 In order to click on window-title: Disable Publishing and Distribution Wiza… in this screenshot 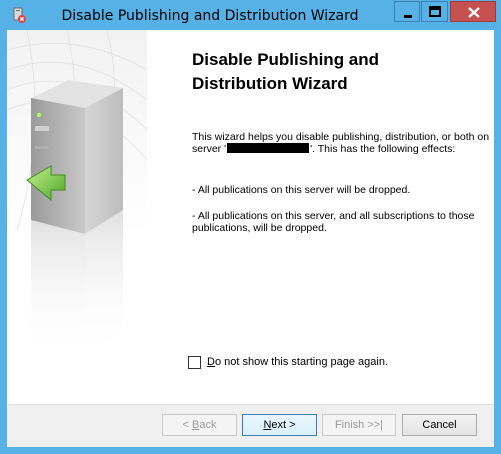, I will do `click(210, 16)`.